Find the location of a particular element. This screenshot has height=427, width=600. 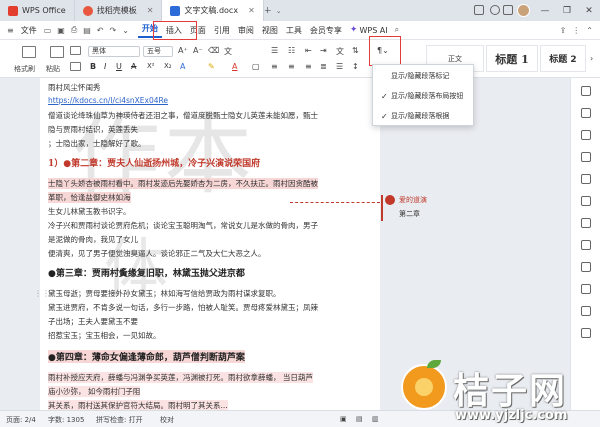

open-icon: ▭ is located at coordinates (48, 30).